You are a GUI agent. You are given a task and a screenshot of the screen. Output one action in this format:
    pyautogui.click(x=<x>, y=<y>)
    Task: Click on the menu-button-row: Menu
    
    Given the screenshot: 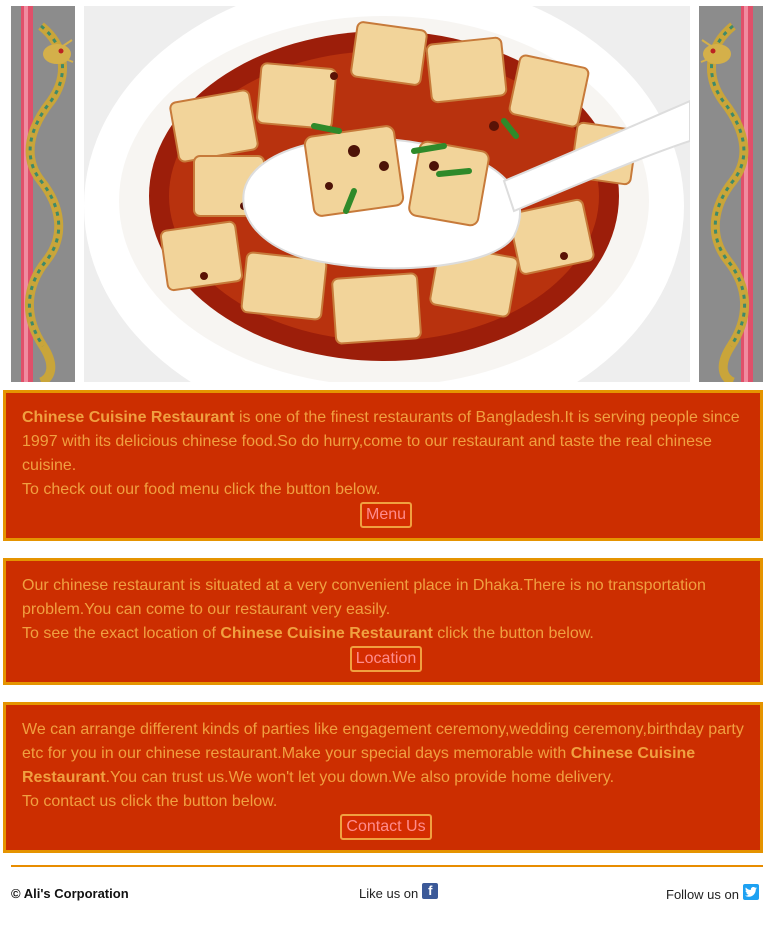 What is the action you would take?
    pyautogui.click(x=386, y=515)
    